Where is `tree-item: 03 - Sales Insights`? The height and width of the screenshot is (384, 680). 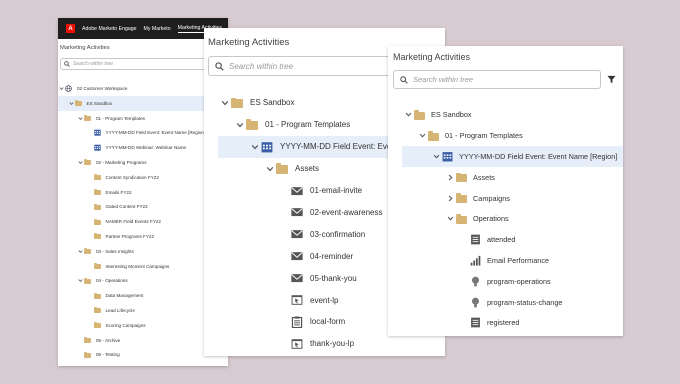
tree-item: 03 - Sales Insights is located at coordinates (143, 251).